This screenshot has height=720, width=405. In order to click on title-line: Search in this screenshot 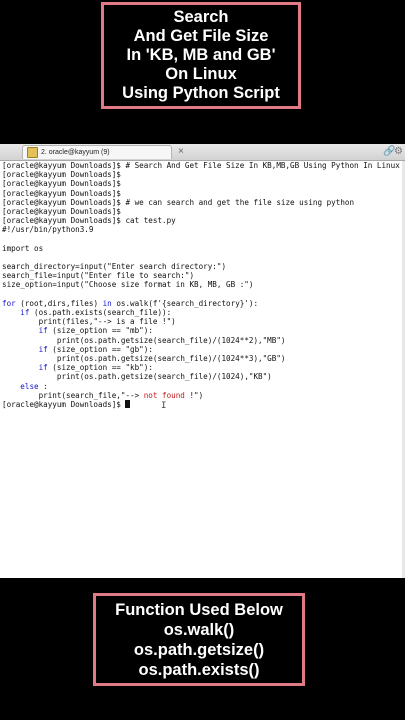, I will do `click(201, 17)`.